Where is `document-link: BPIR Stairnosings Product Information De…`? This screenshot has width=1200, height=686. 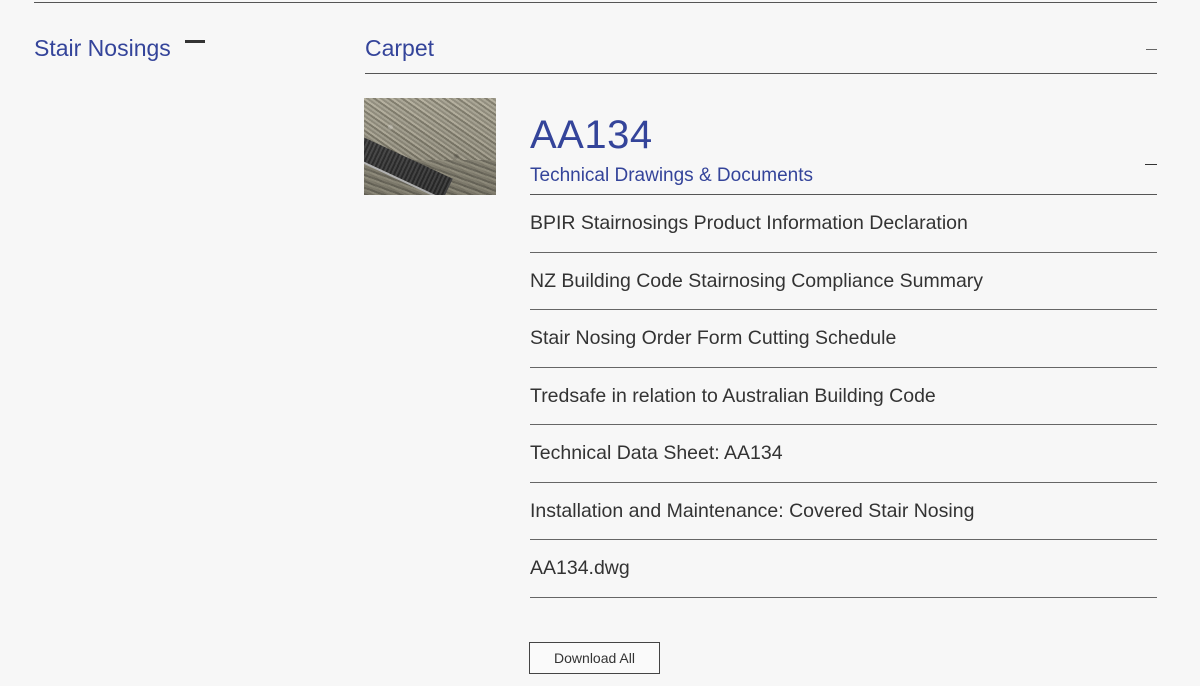
document-link: BPIR Stairnosings Product Information De… is located at coordinates (843, 224).